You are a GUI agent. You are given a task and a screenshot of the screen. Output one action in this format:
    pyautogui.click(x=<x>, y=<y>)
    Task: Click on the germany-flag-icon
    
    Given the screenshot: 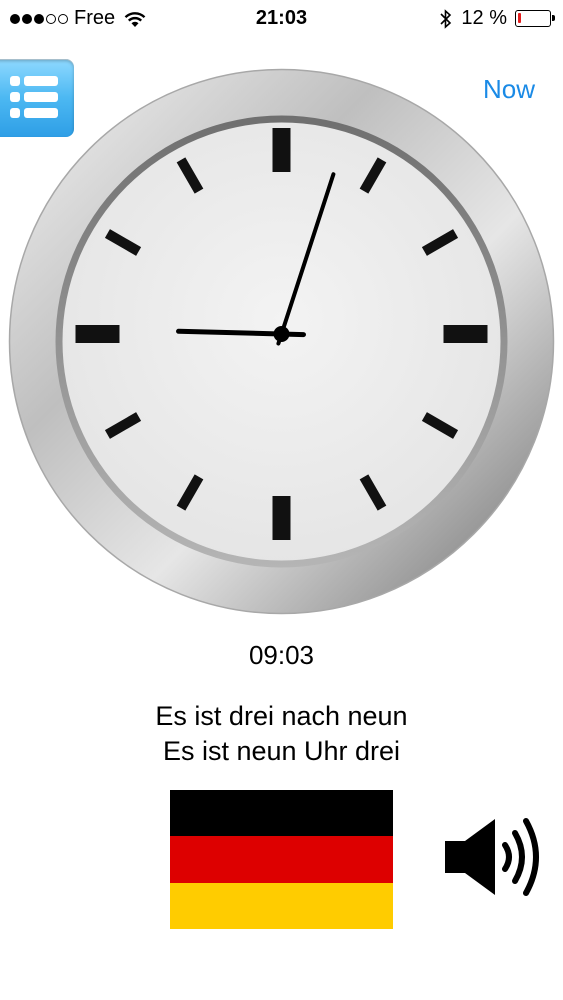 What is the action you would take?
    pyautogui.click(x=281, y=859)
    